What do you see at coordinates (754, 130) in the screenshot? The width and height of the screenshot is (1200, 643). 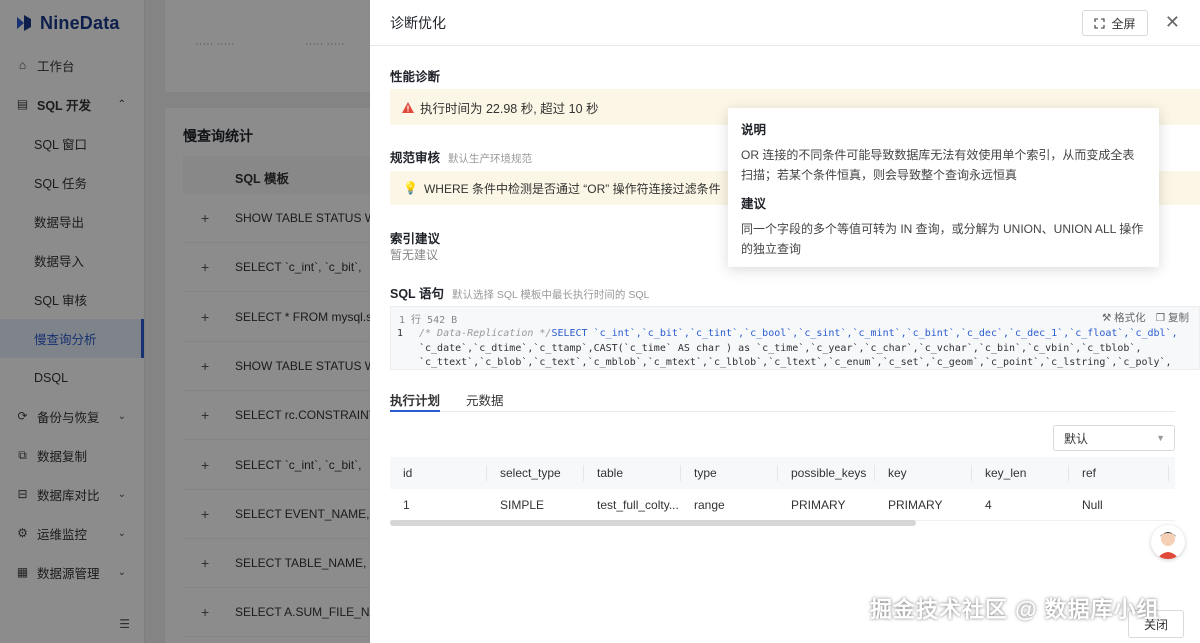 I see `popover-desc-title: 说明` at bounding box center [754, 130].